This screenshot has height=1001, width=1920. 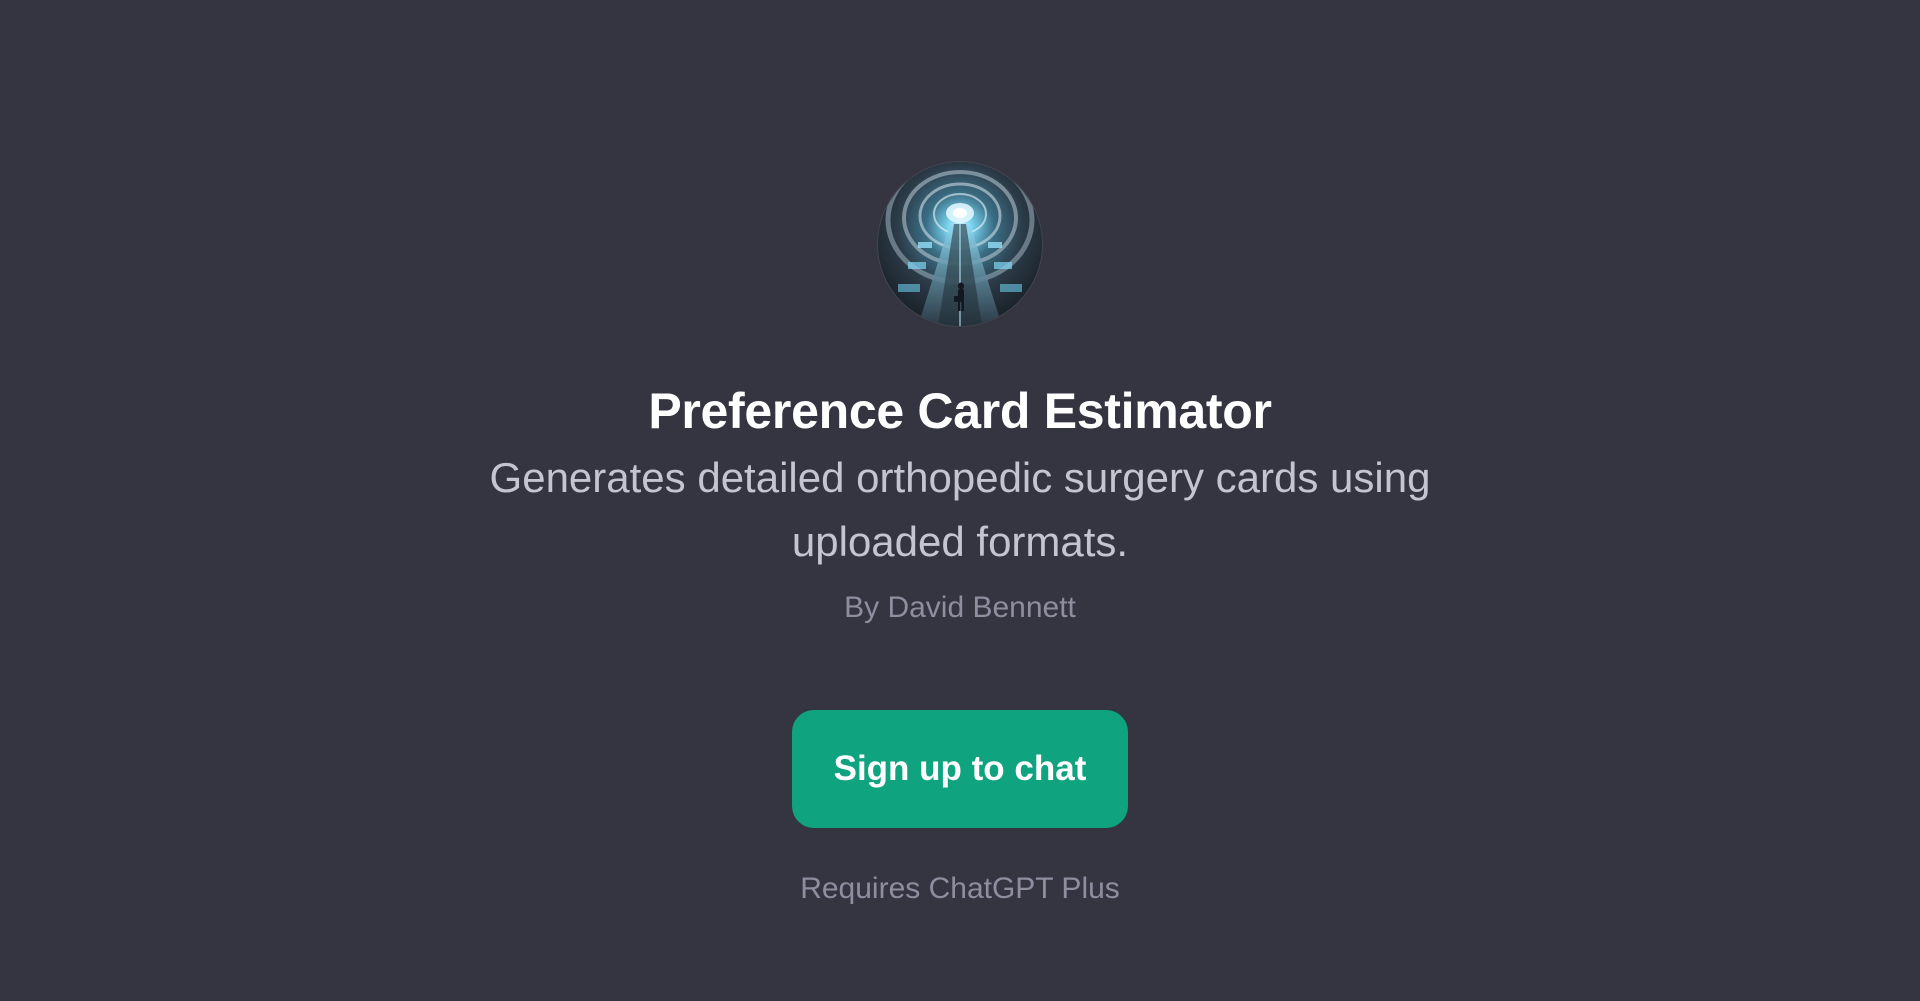 I want to click on sign-up-to-chat-button: Sign up to chat, so click(x=960, y=769).